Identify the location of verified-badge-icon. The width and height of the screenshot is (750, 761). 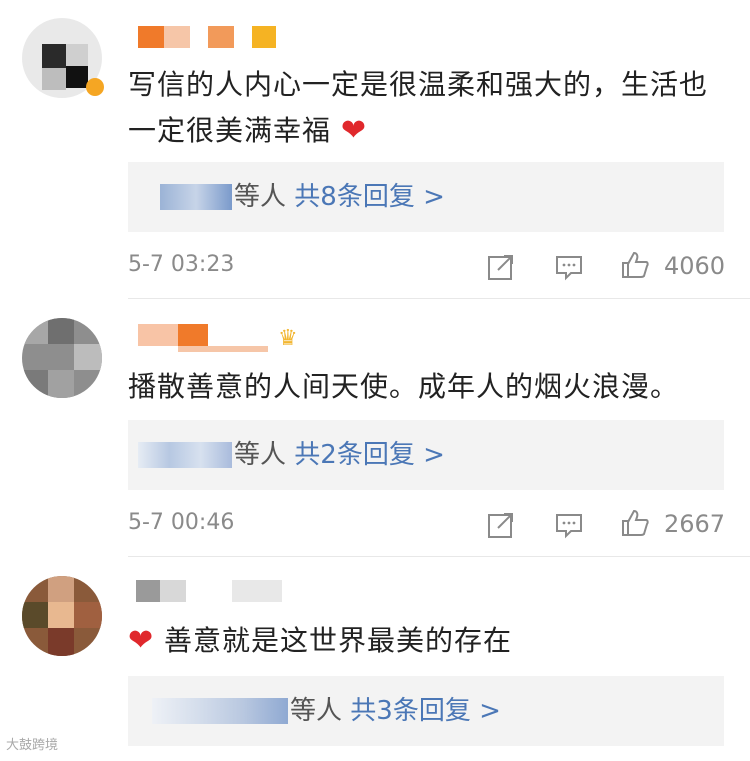
(95, 87).